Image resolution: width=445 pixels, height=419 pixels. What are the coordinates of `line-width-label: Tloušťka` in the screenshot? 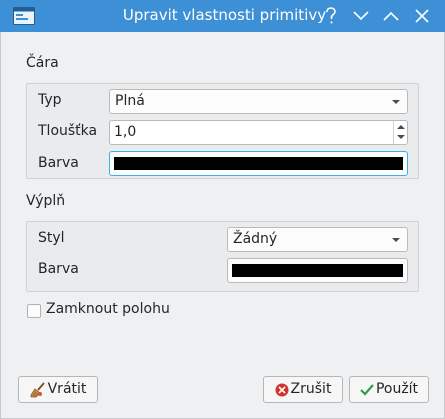 It's located at (68, 131).